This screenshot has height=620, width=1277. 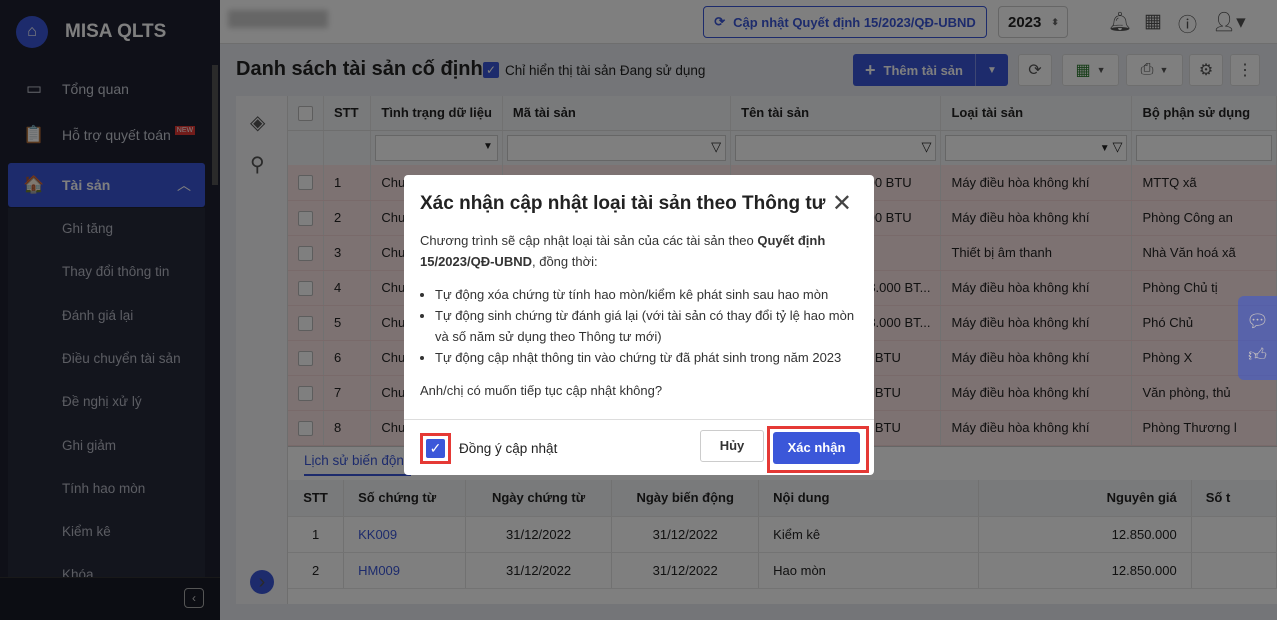 I want to click on question: Anh/chị có muốn tiếp tục cập nhật không?, so click(x=541, y=390).